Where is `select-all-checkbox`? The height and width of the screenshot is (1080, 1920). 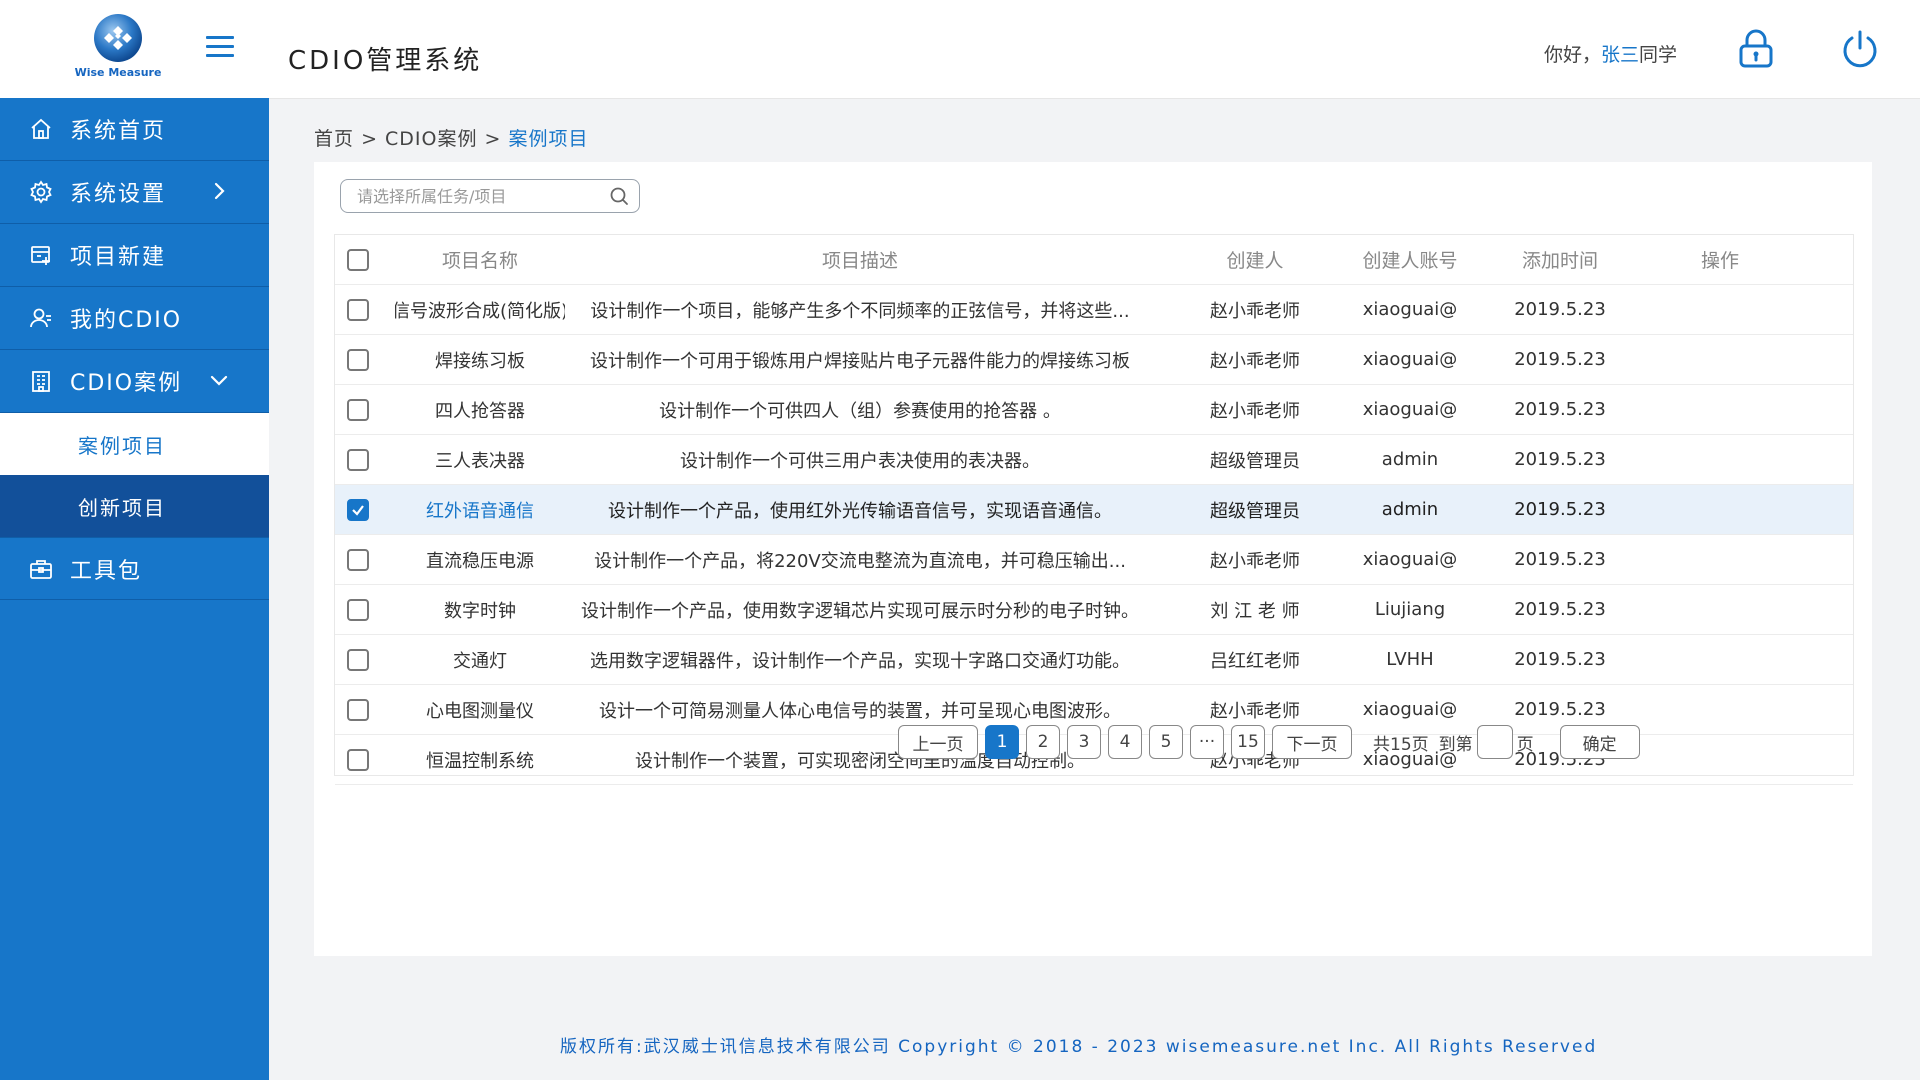 select-all-checkbox is located at coordinates (358, 259).